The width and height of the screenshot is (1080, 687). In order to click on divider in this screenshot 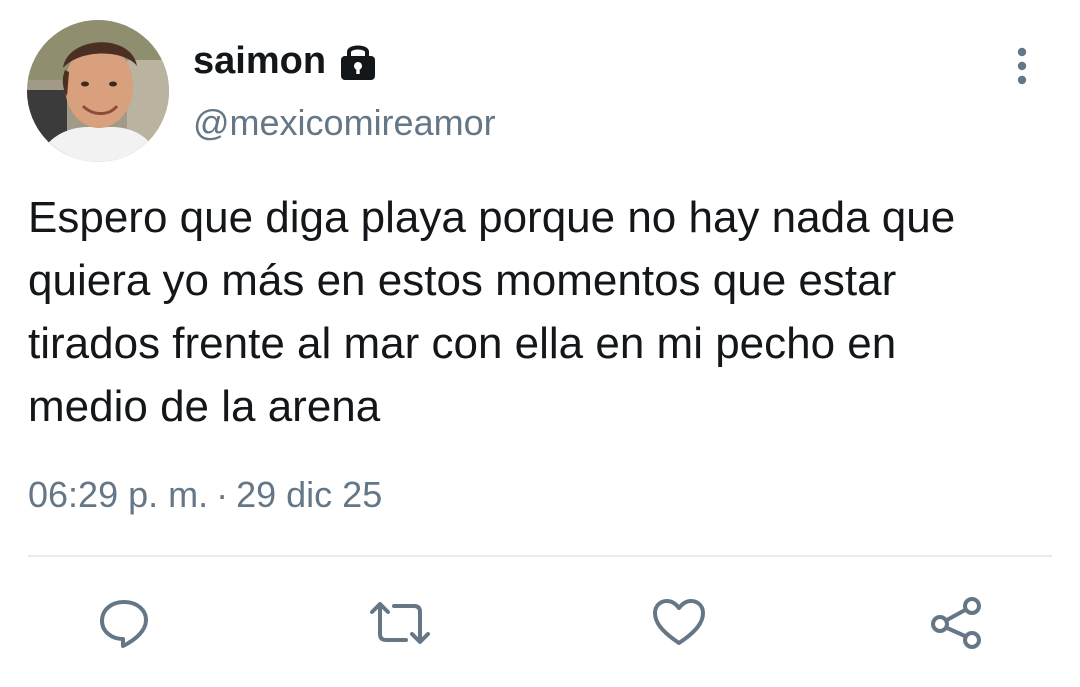, I will do `click(540, 556)`.